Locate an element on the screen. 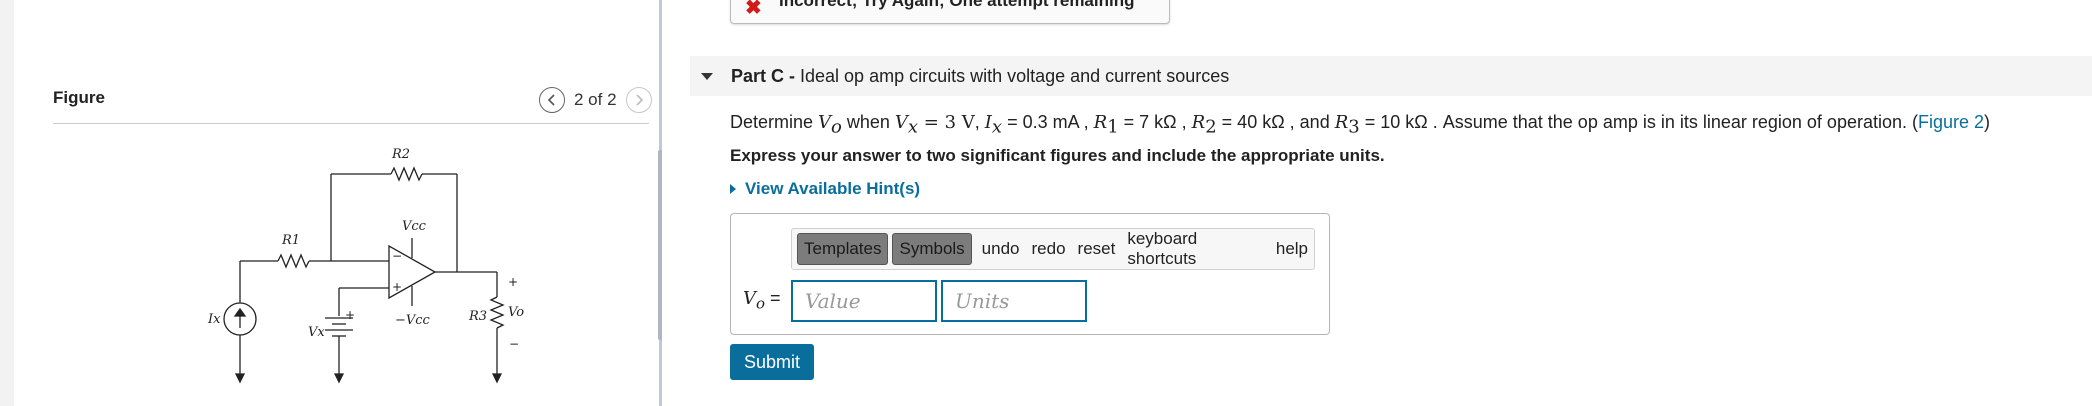 The image size is (2092, 406). var-vo: V is located at coordinates (825, 122).